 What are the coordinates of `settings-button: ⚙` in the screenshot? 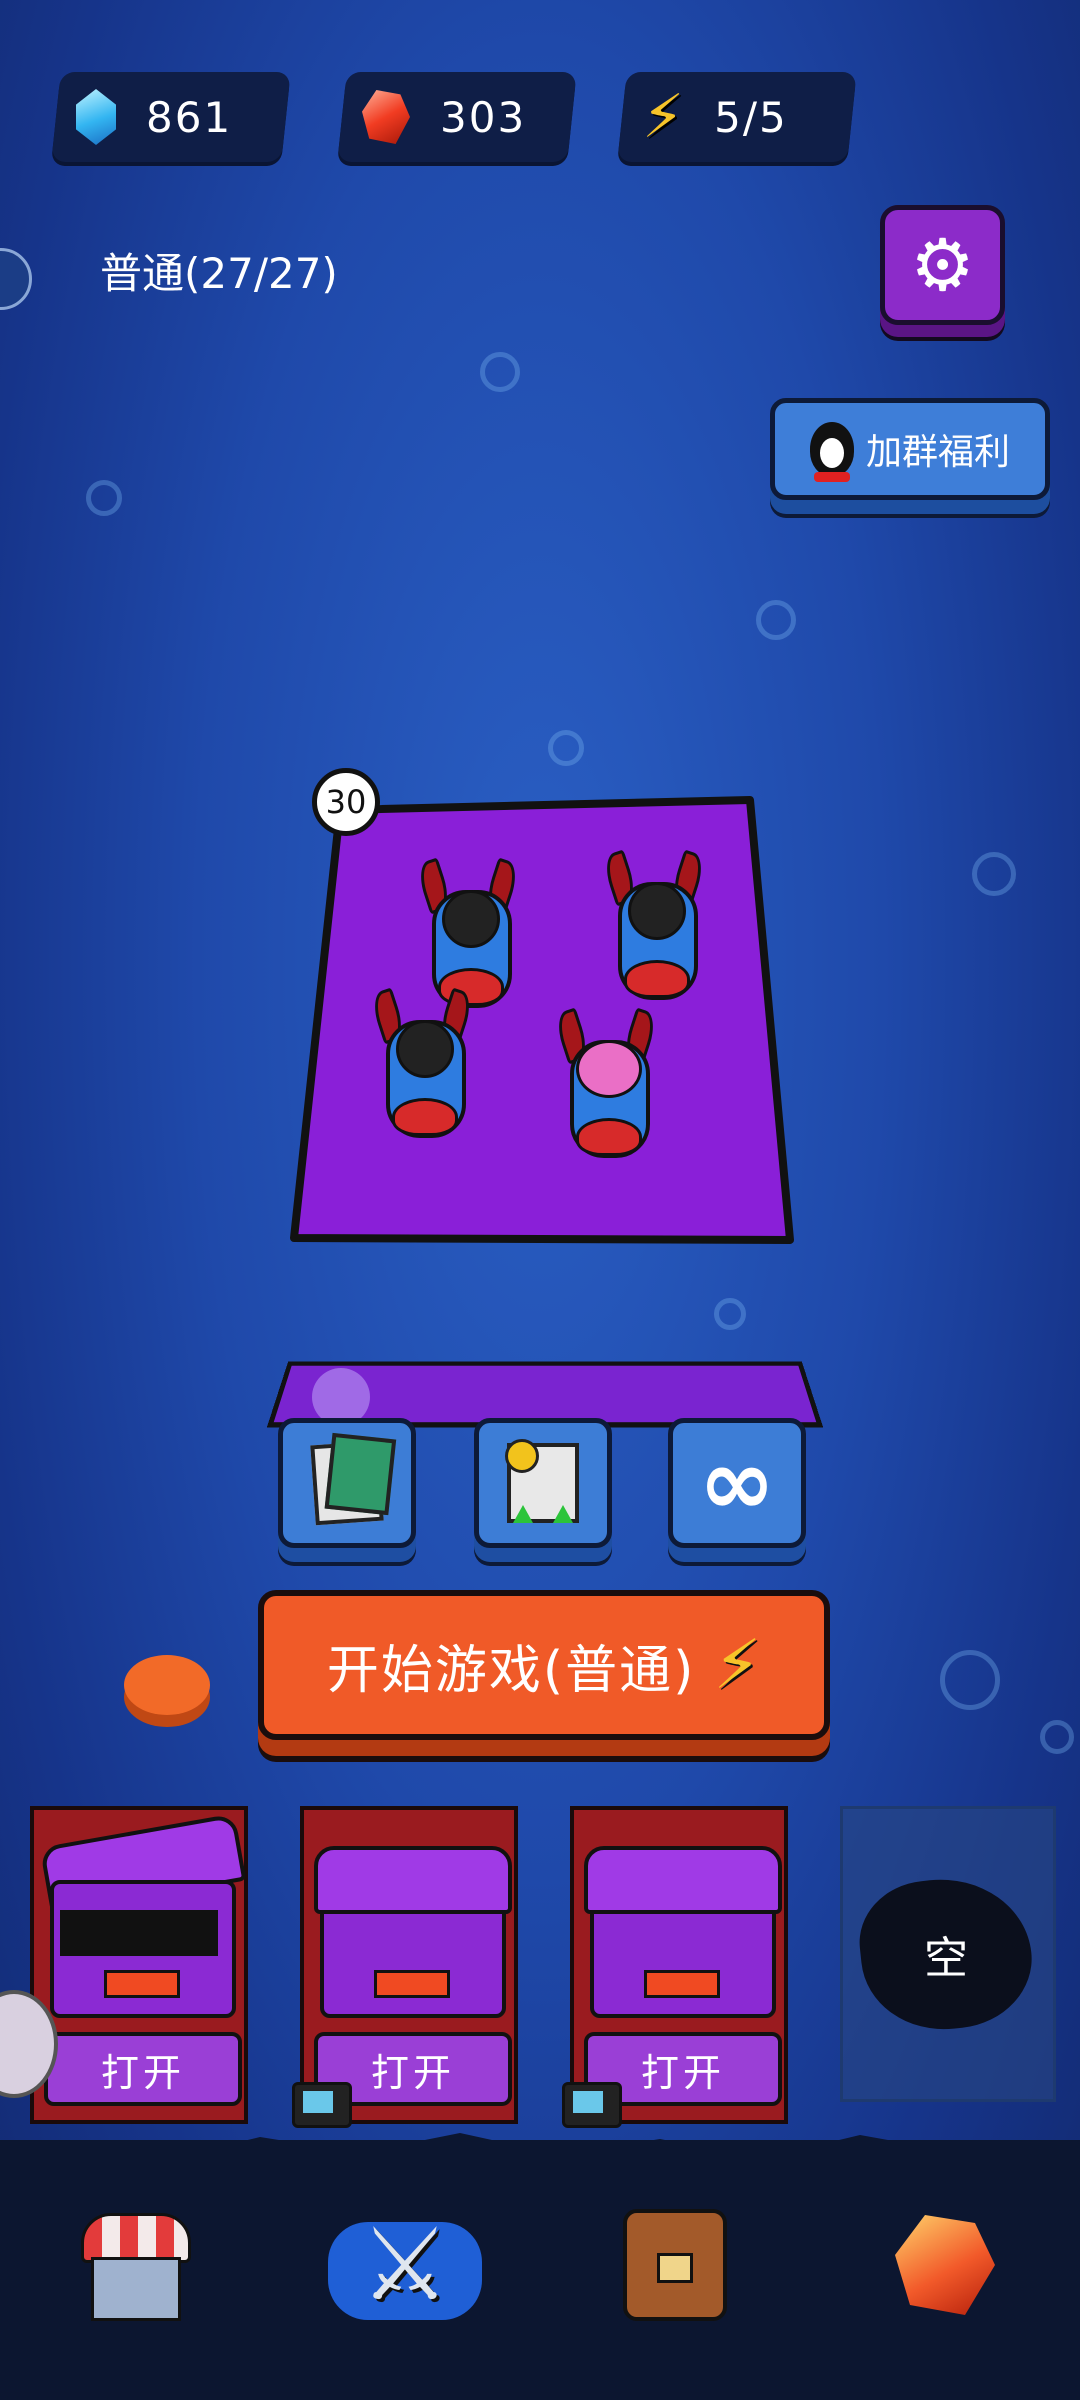 It's located at (942, 265).